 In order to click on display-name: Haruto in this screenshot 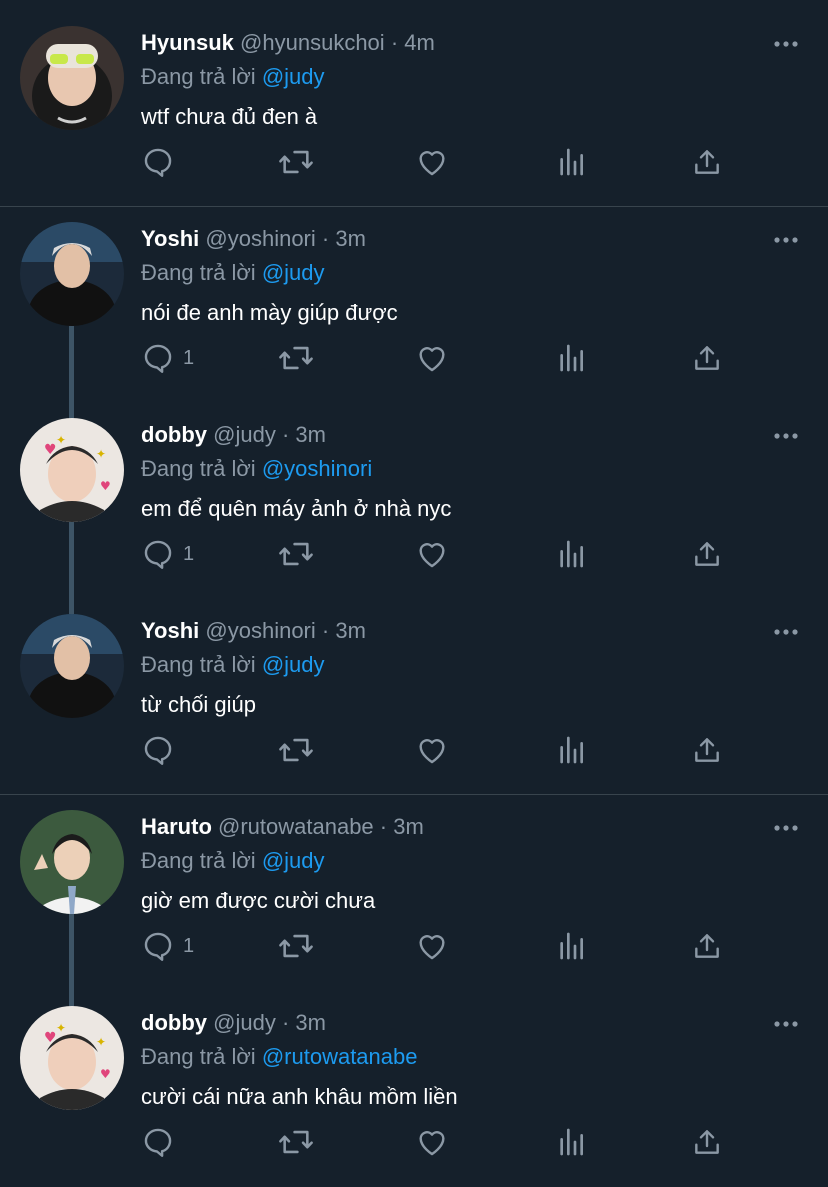, I will do `click(176, 826)`.